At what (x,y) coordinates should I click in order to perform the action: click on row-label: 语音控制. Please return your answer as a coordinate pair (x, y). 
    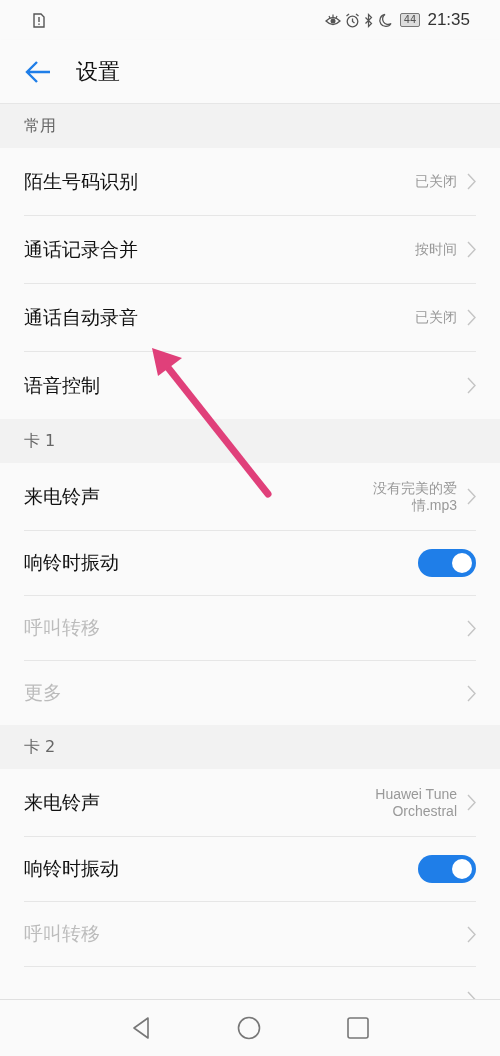
    Looking at the image, I should click on (62, 385).